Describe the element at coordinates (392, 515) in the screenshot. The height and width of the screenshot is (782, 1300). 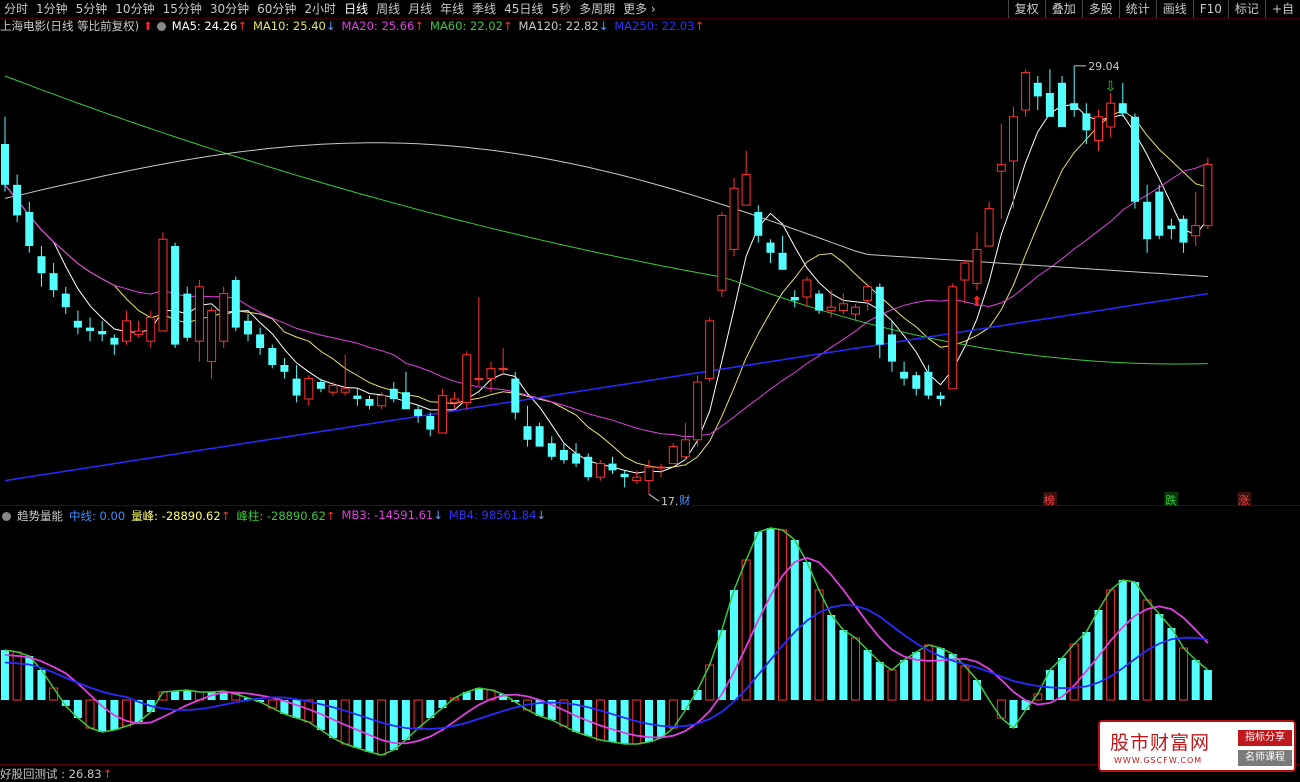
I see `indicator-legend-3: MB3: -14591.61↓` at that location.